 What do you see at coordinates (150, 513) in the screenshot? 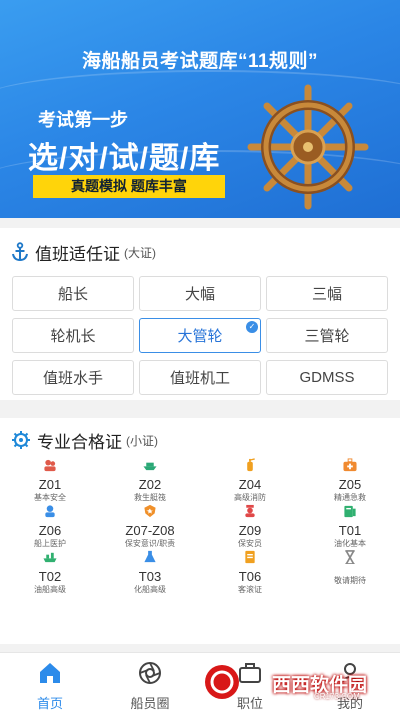
I see `security-badge-icon` at bounding box center [150, 513].